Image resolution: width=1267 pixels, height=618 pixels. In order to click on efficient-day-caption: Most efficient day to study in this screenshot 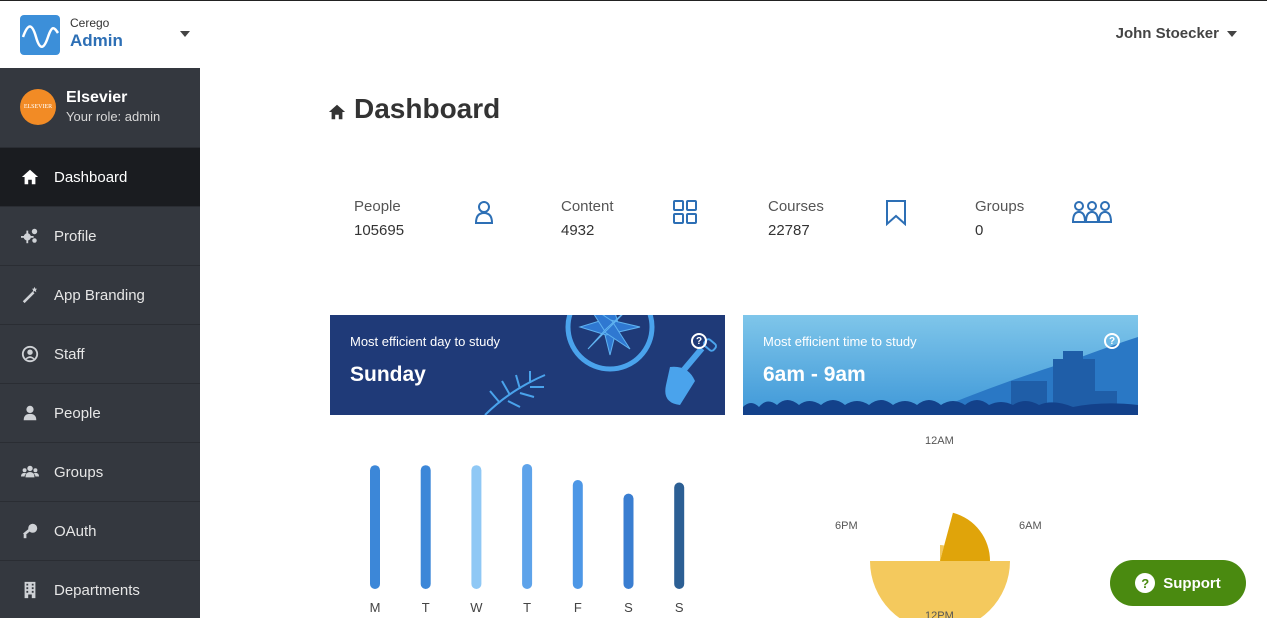, I will do `click(425, 341)`.